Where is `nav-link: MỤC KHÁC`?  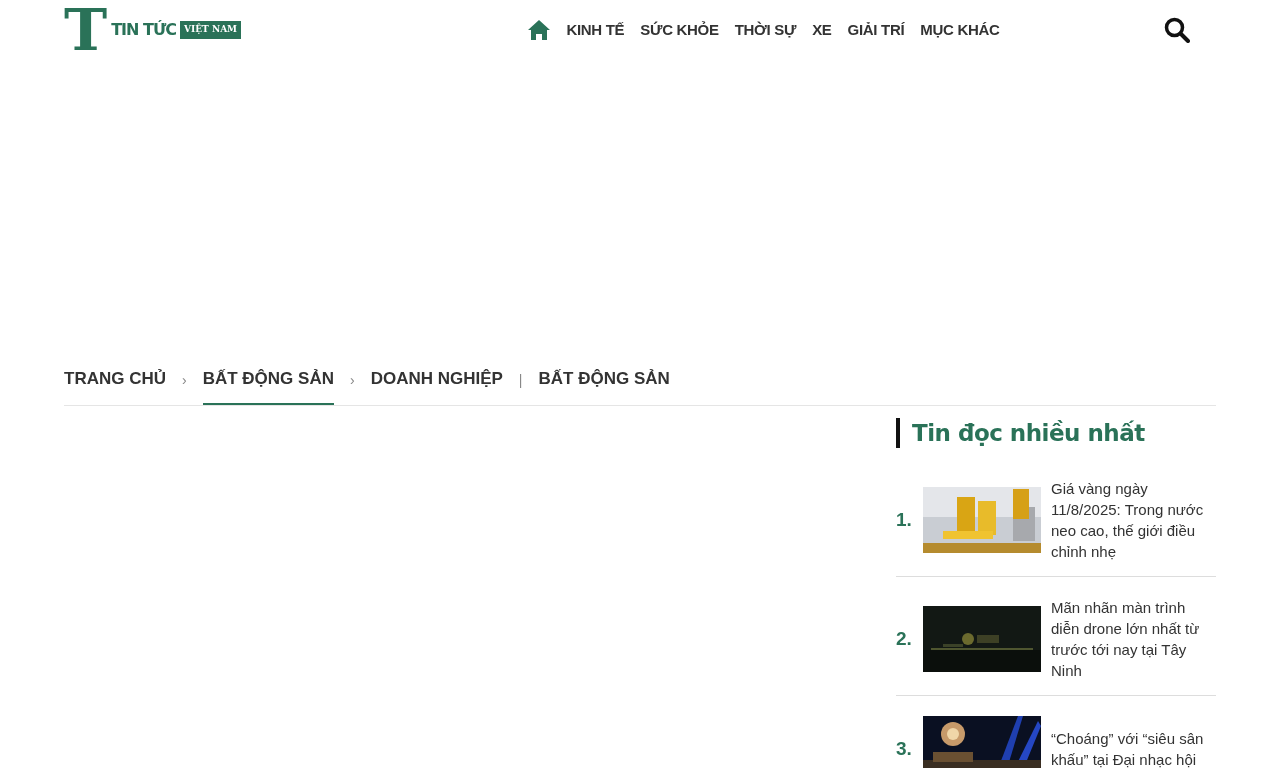 nav-link: MỤC KHÁC is located at coordinates (960, 30).